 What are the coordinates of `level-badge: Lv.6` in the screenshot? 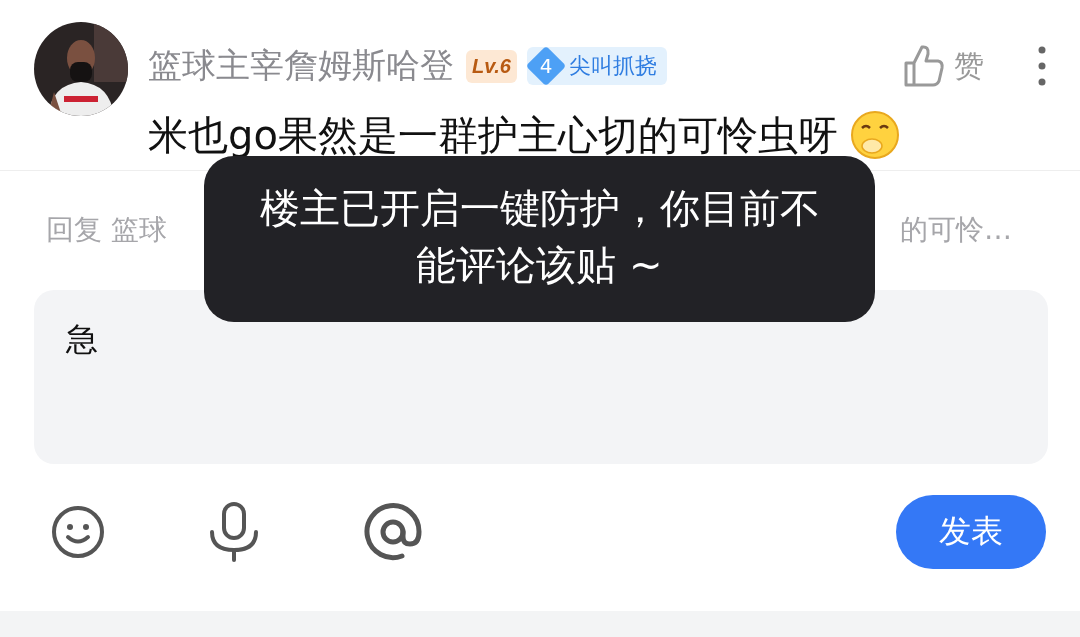 It's located at (491, 66).